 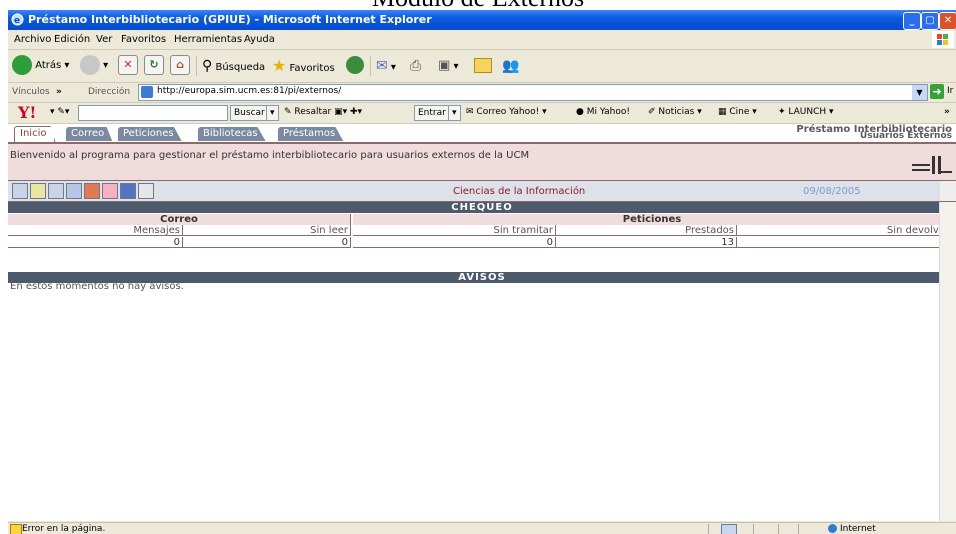 I want to click on go-button: Ir, so click(x=950, y=91).